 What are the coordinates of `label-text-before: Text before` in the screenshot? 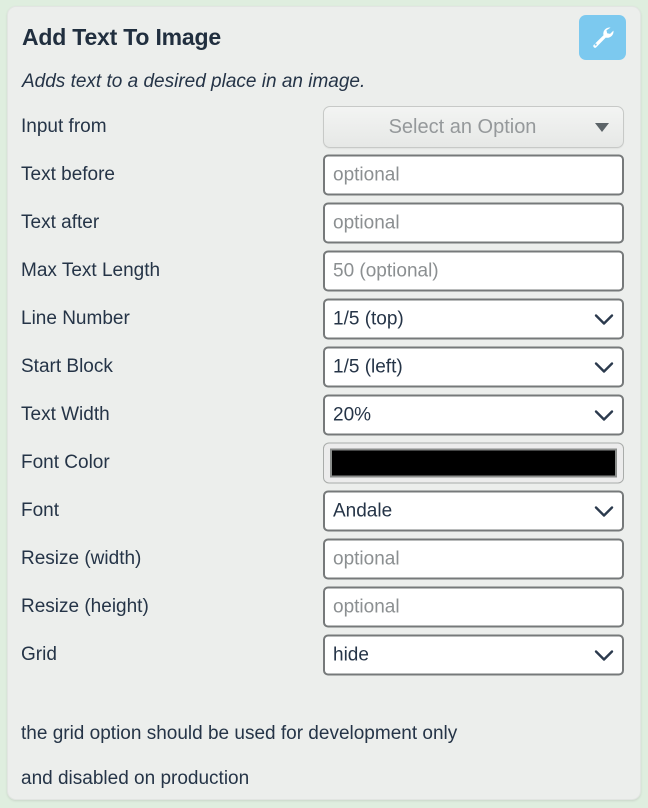 It's located at (68, 174).